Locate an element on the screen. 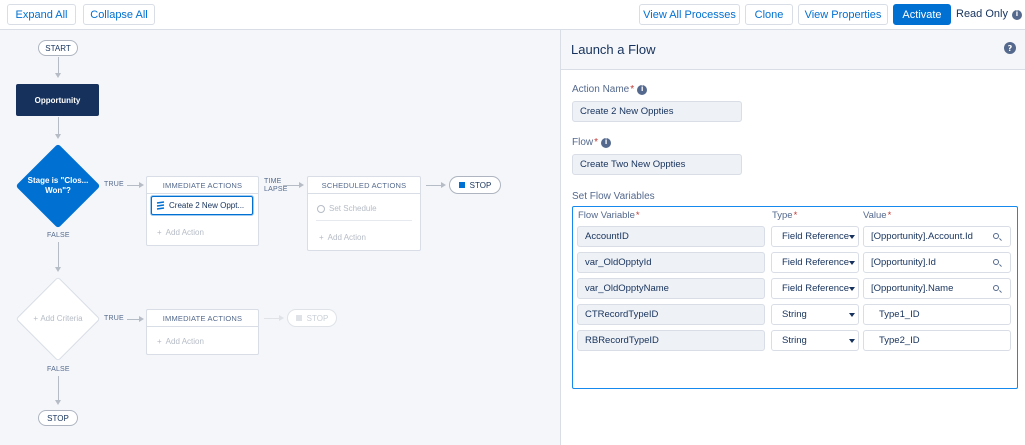 The image size is (1025, 445). criteria-node-1: Stage is "Clos... Won"? is located at coordinates (58, 186).